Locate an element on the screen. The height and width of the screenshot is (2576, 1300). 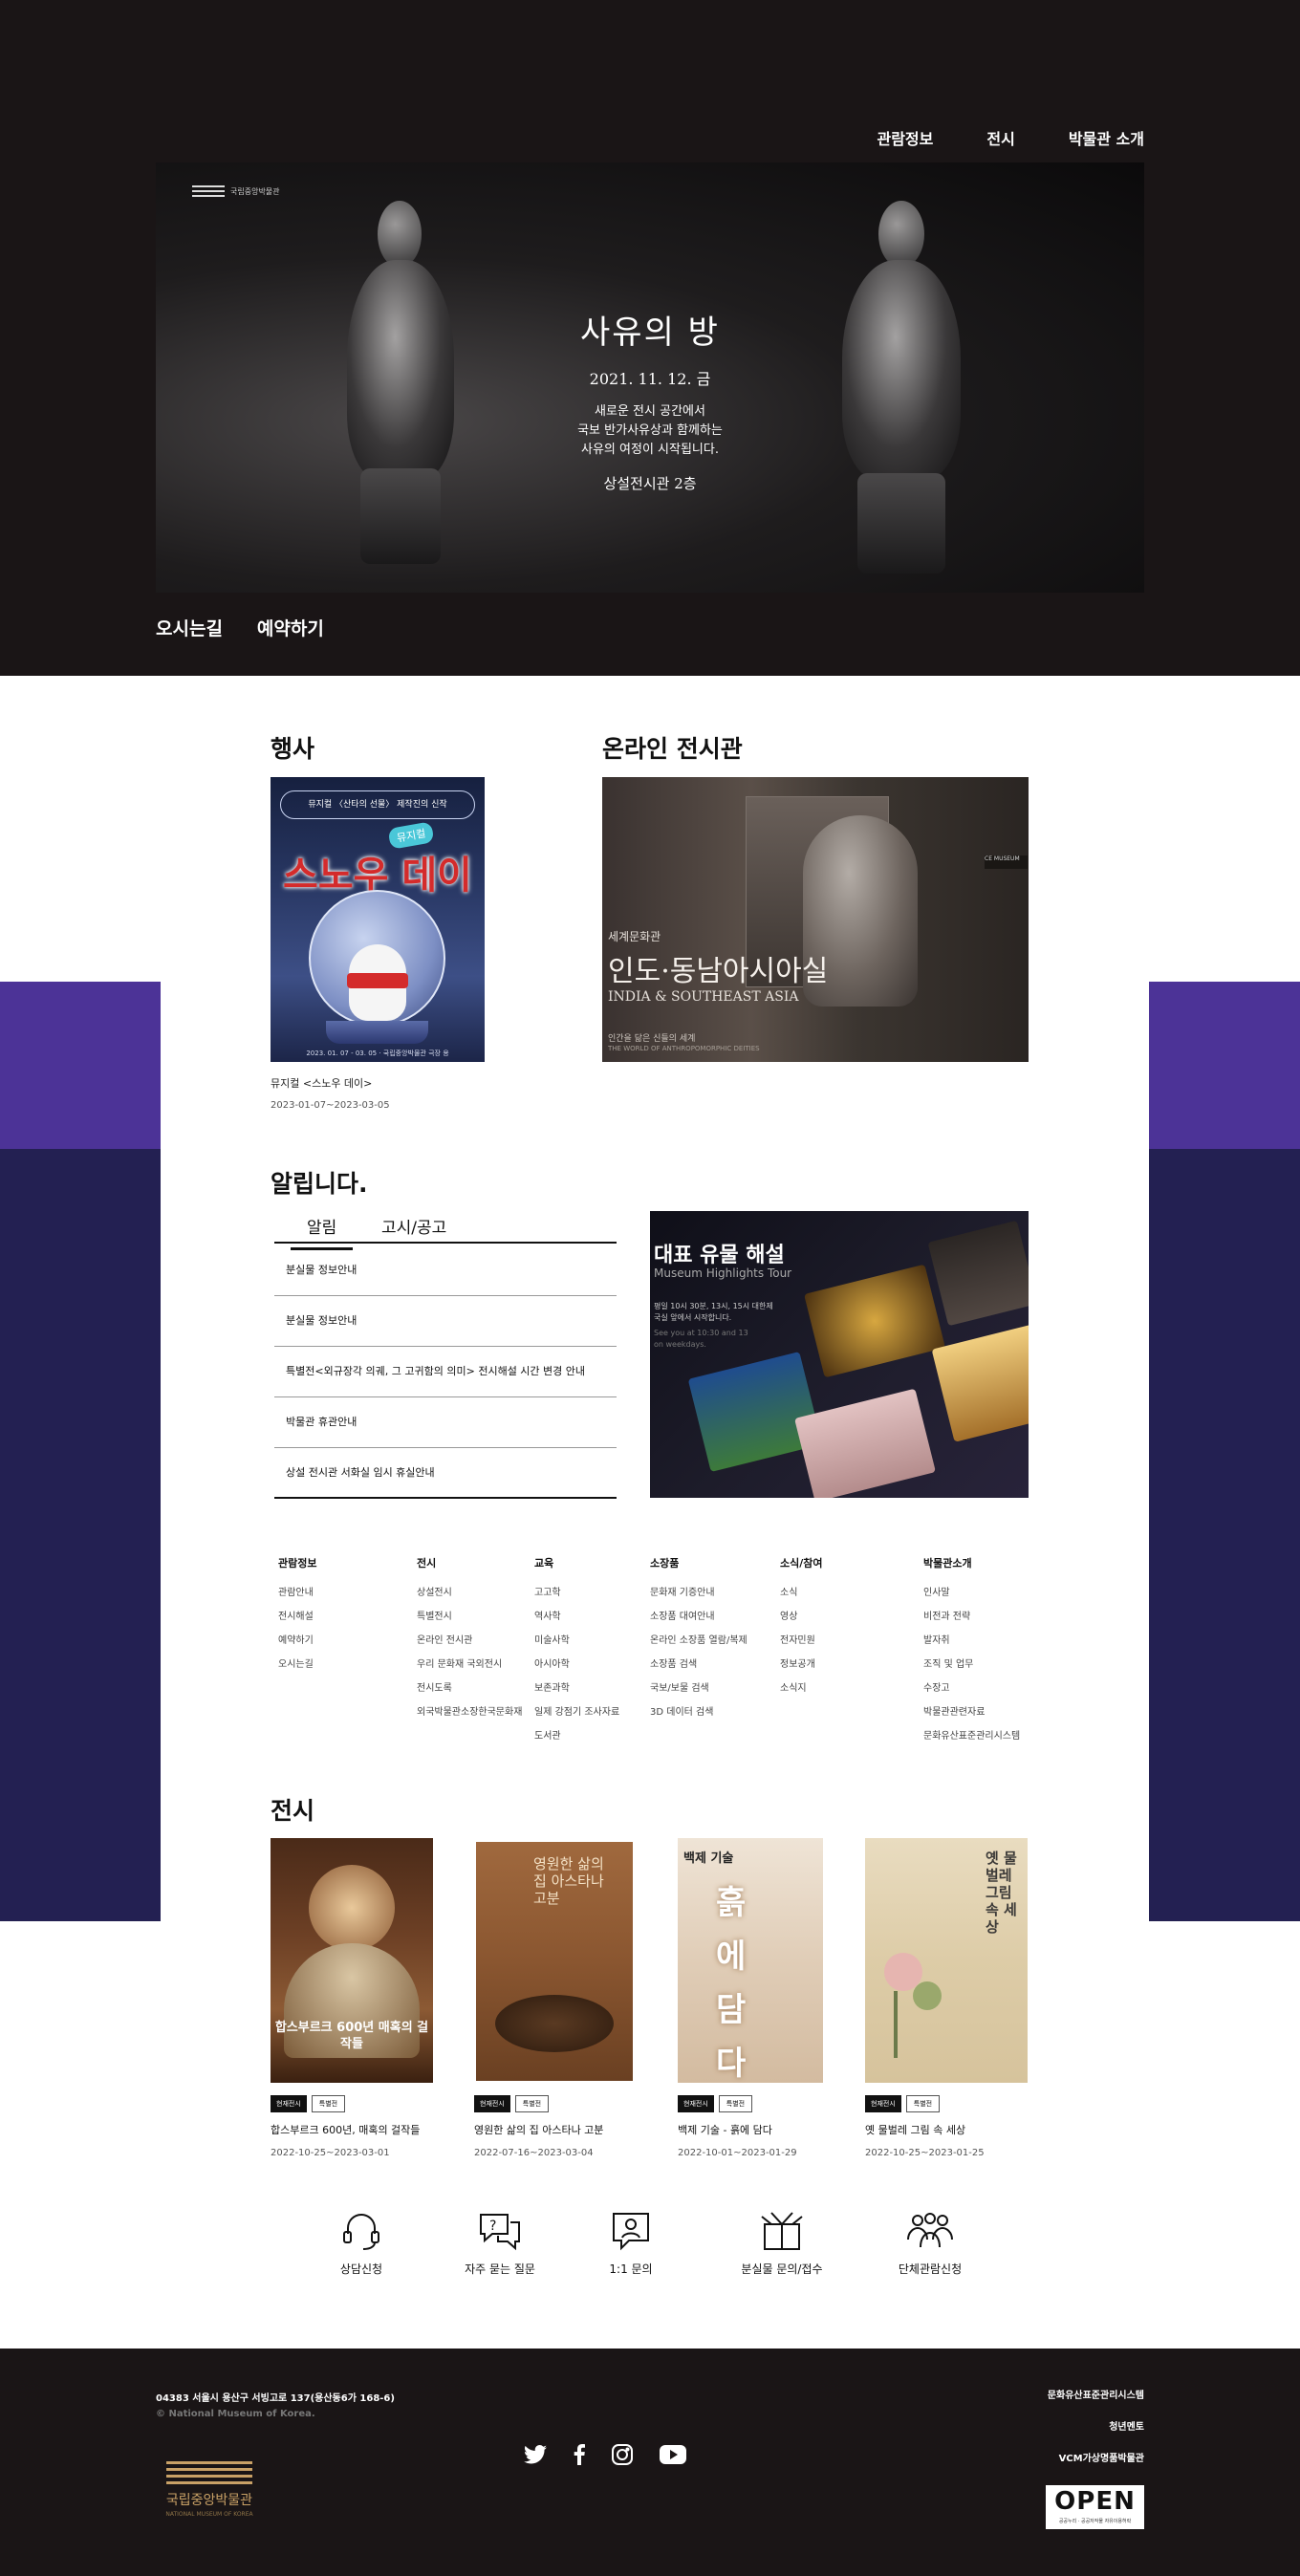
site-link: 문화재 기증안내 is located at coordinates (699, 1596).